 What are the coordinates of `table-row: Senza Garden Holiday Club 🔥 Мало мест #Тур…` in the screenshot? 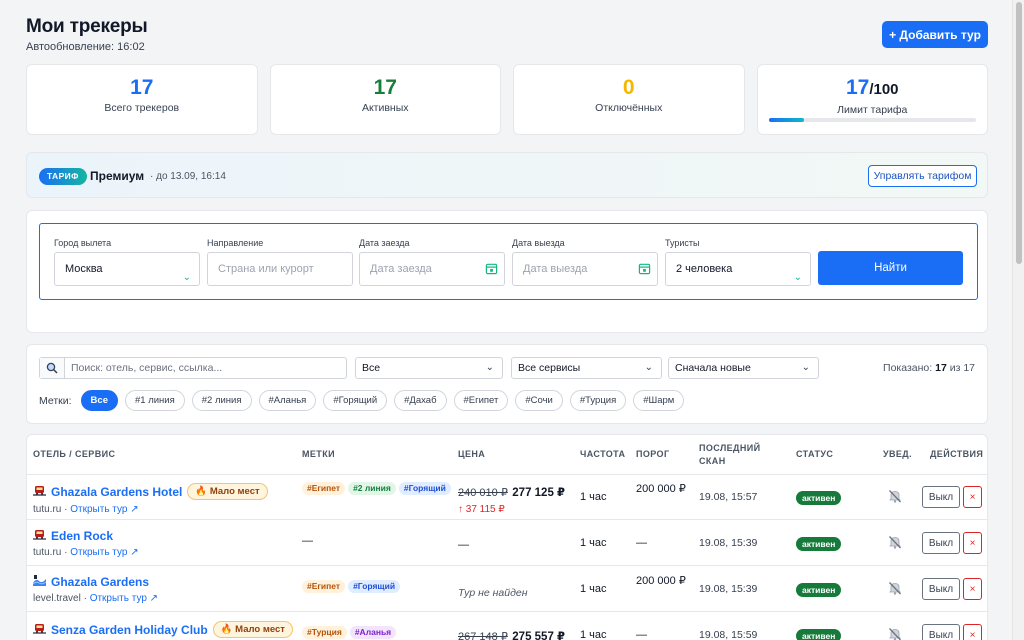 It's located at (507, 626).